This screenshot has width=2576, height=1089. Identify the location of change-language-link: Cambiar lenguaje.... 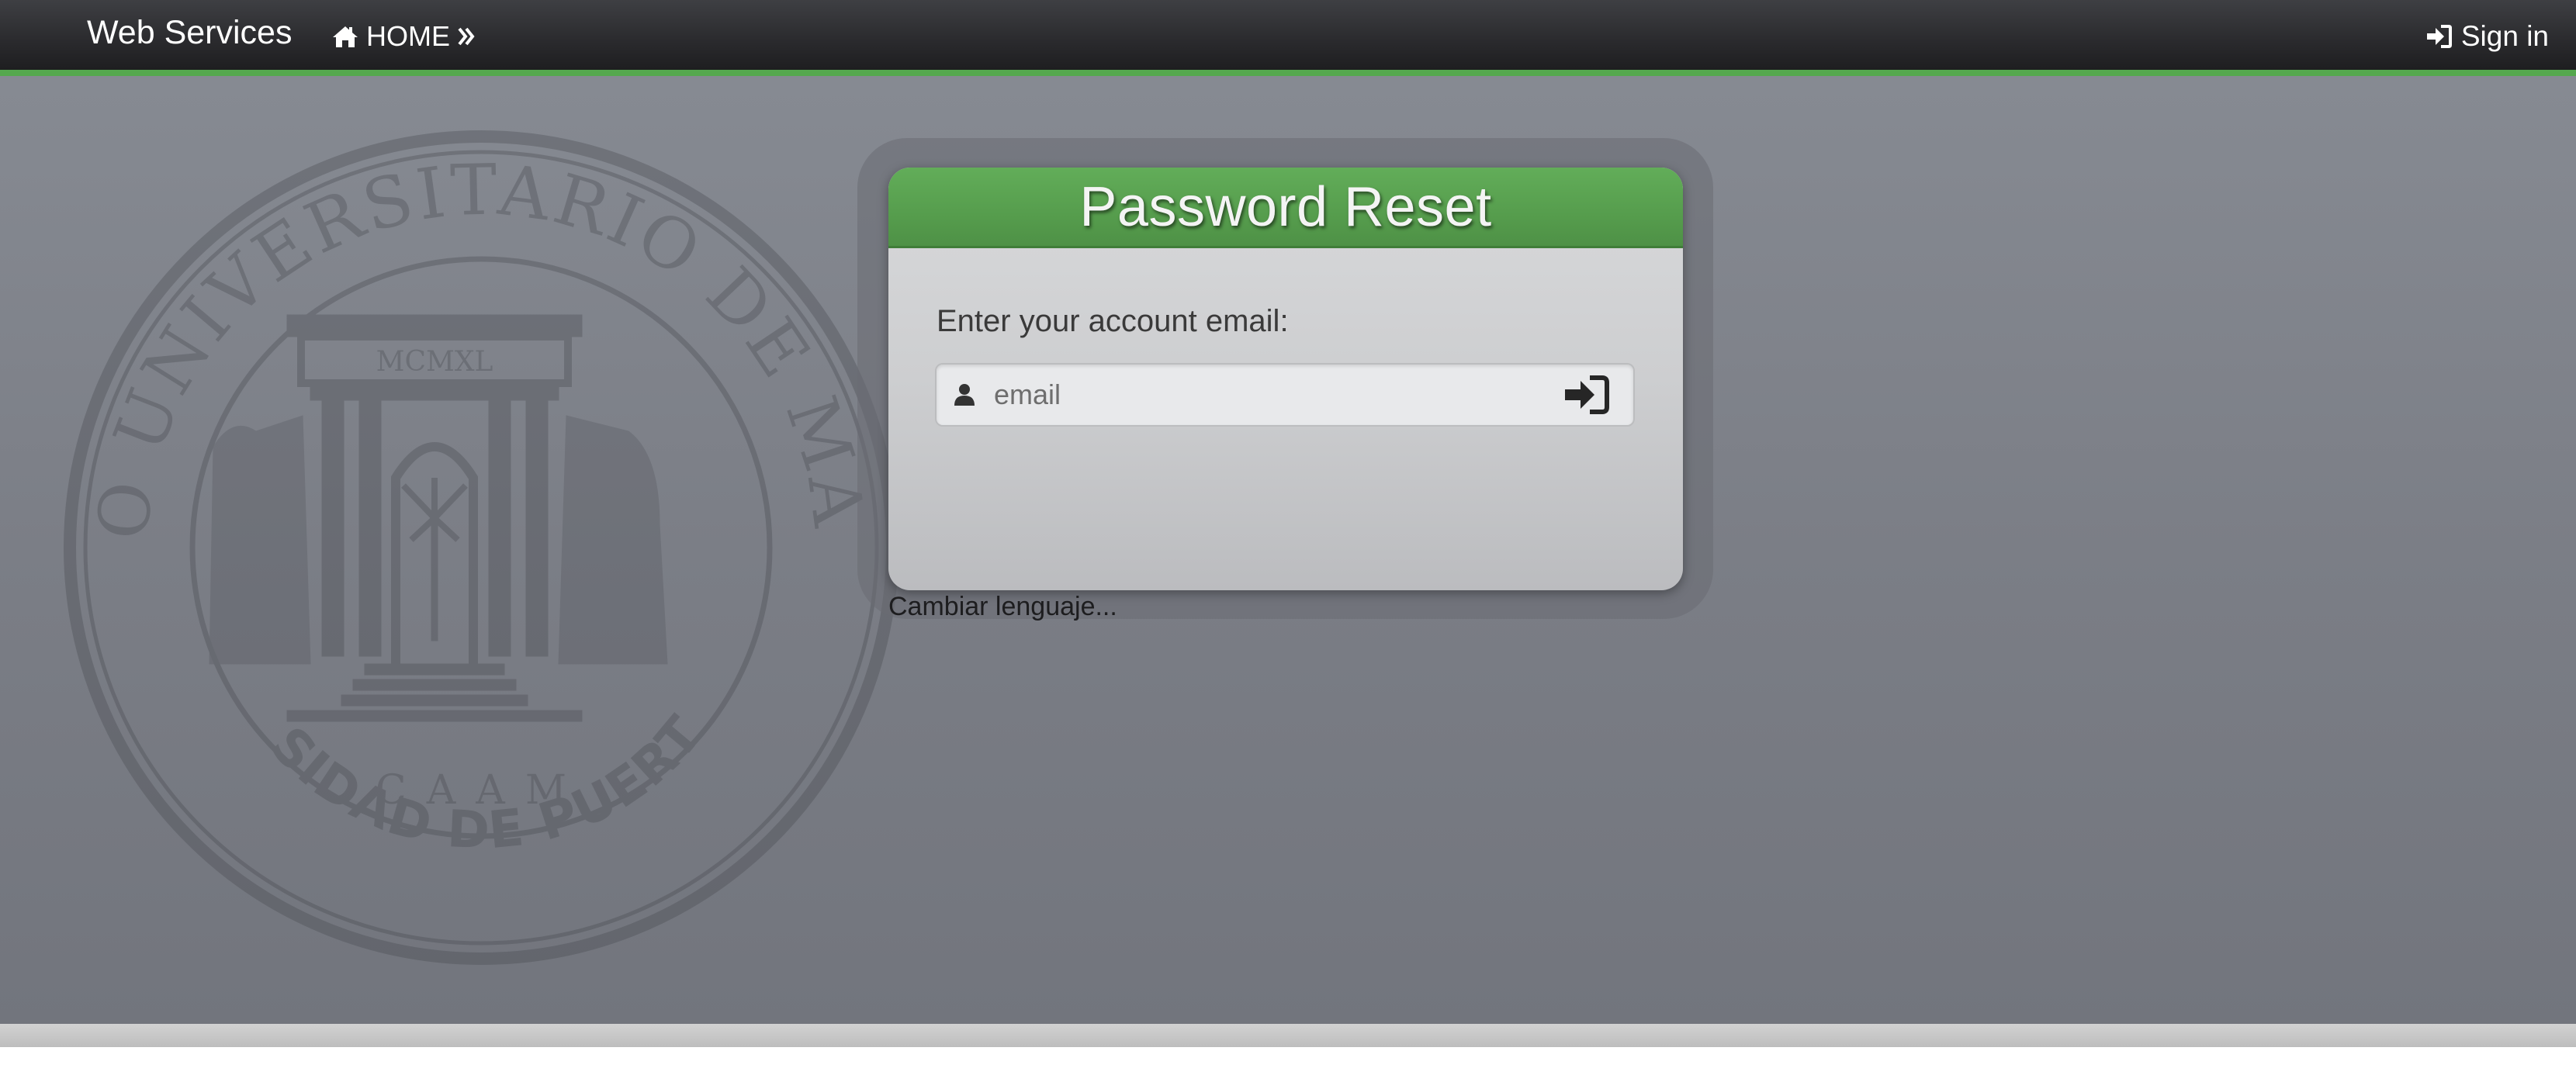
(1002, 607).